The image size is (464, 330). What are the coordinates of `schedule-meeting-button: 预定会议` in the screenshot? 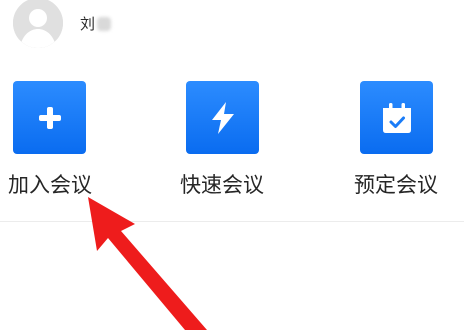 It's located at (396, 141).